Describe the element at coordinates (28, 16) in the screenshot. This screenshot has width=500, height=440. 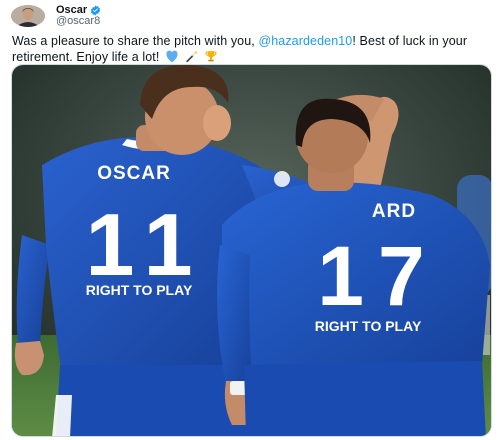
I see `avatar` at that location.